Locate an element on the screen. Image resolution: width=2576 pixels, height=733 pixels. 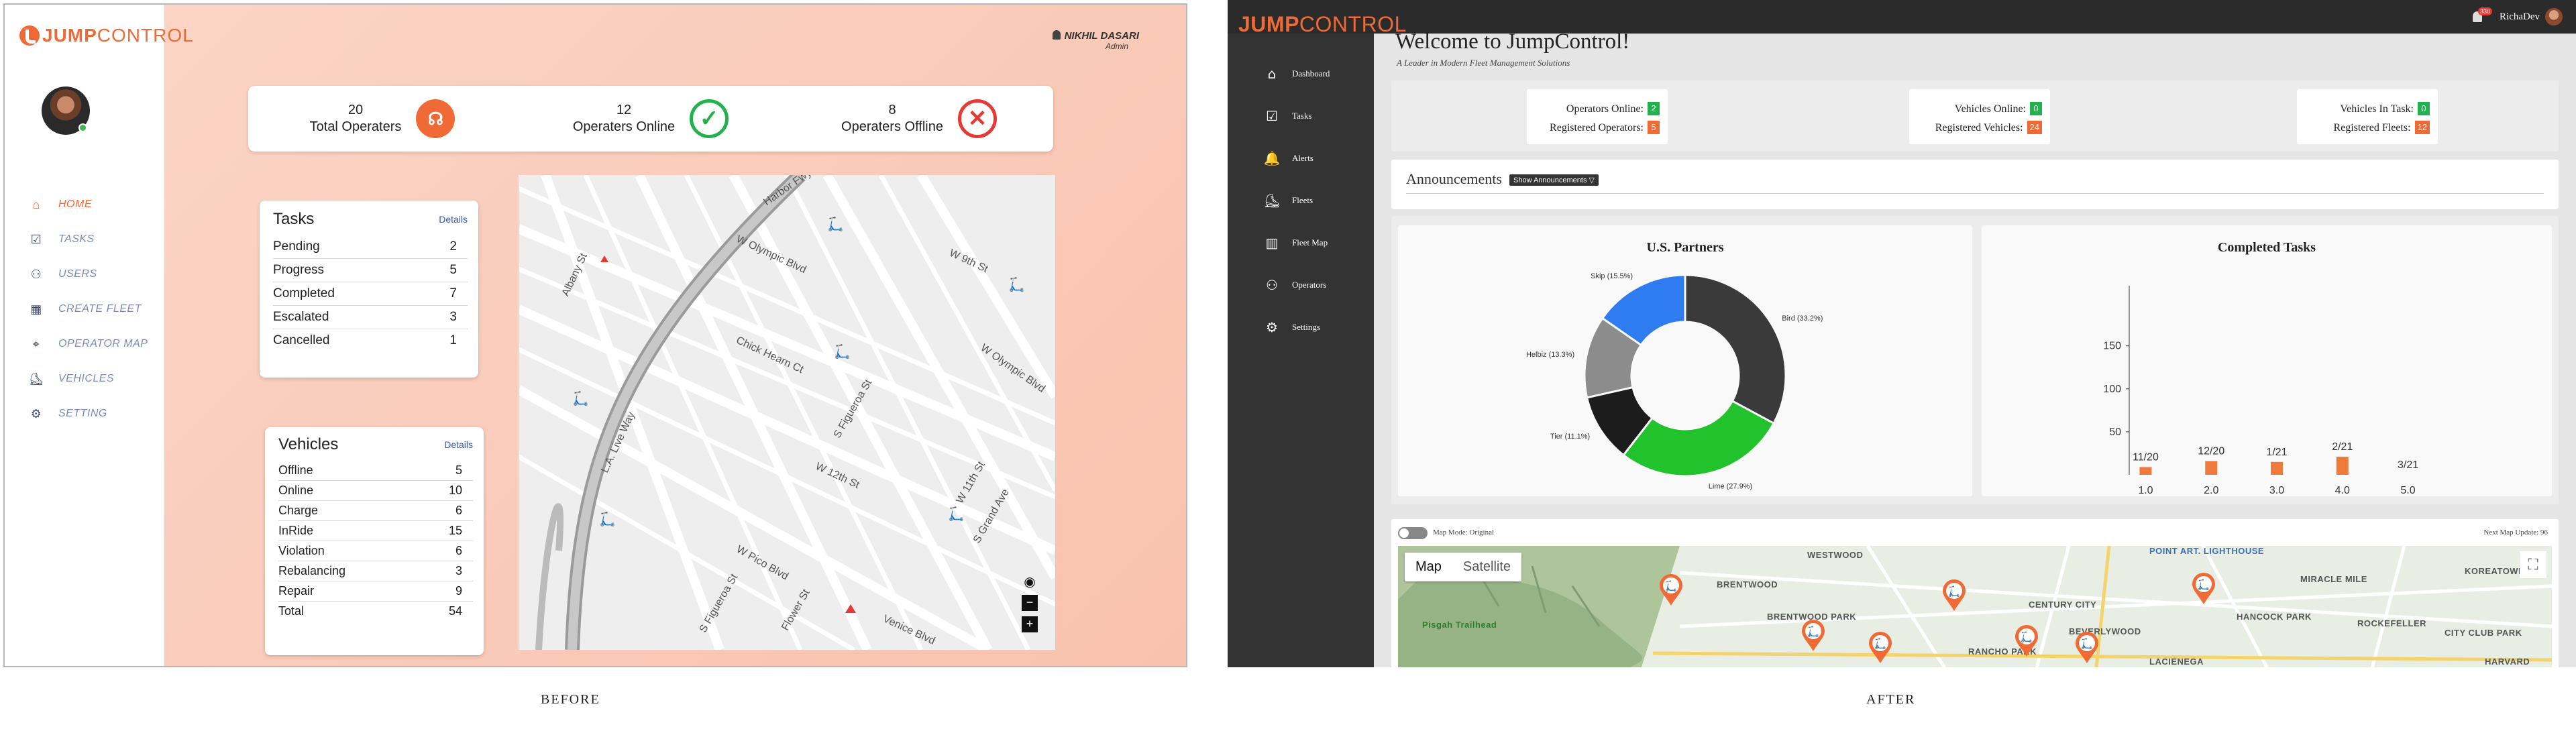
map-place-label: KOREATOWN is located at coordinates (2495, 571).